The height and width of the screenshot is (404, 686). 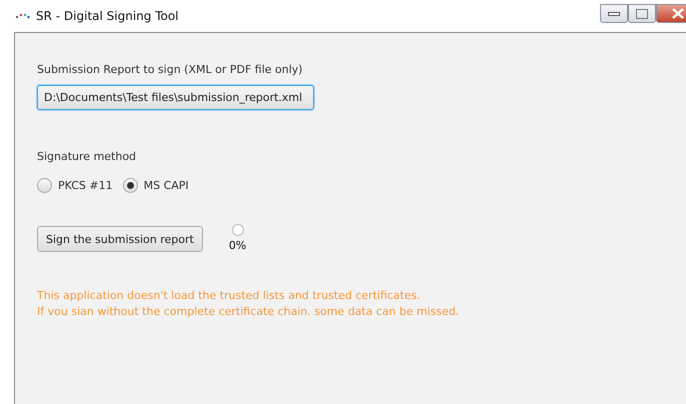 What do you see at coordinates (237, 245) in the screenshot?
I see `progress-reading: 0%` at bounding box center [237, 245].